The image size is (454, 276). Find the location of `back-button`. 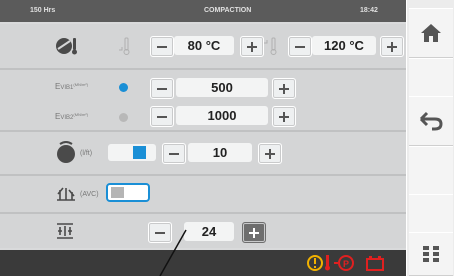

back-button is located at coordinates (431, 121).